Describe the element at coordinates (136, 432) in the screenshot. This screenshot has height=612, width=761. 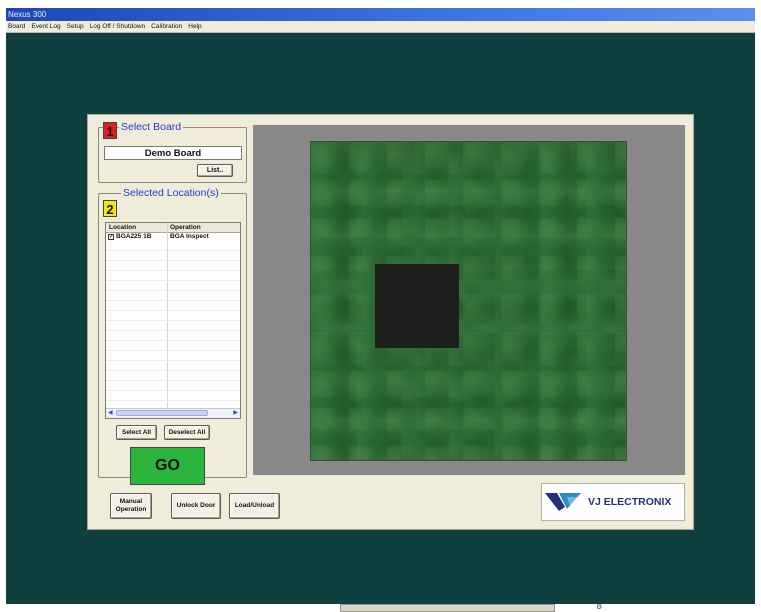
I see `select-all-button: Select All` at that location.